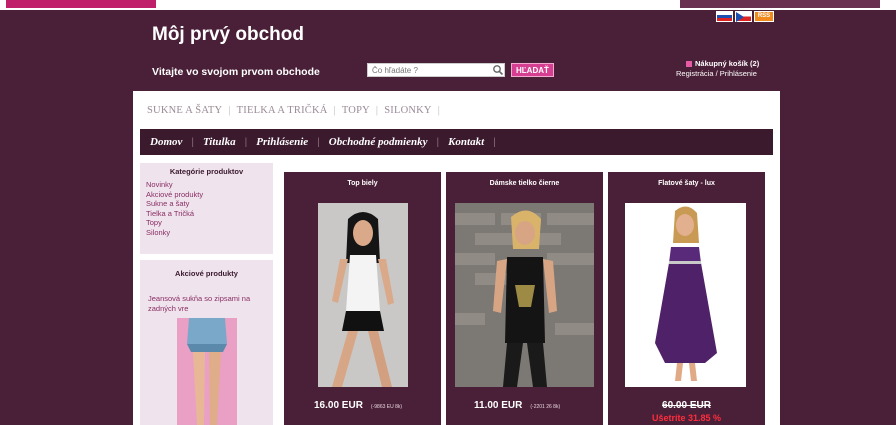 The height and width of the screenshot is (425, 896). I want to click on catnav-item-silonky: SILONKY, so click(407, 110).